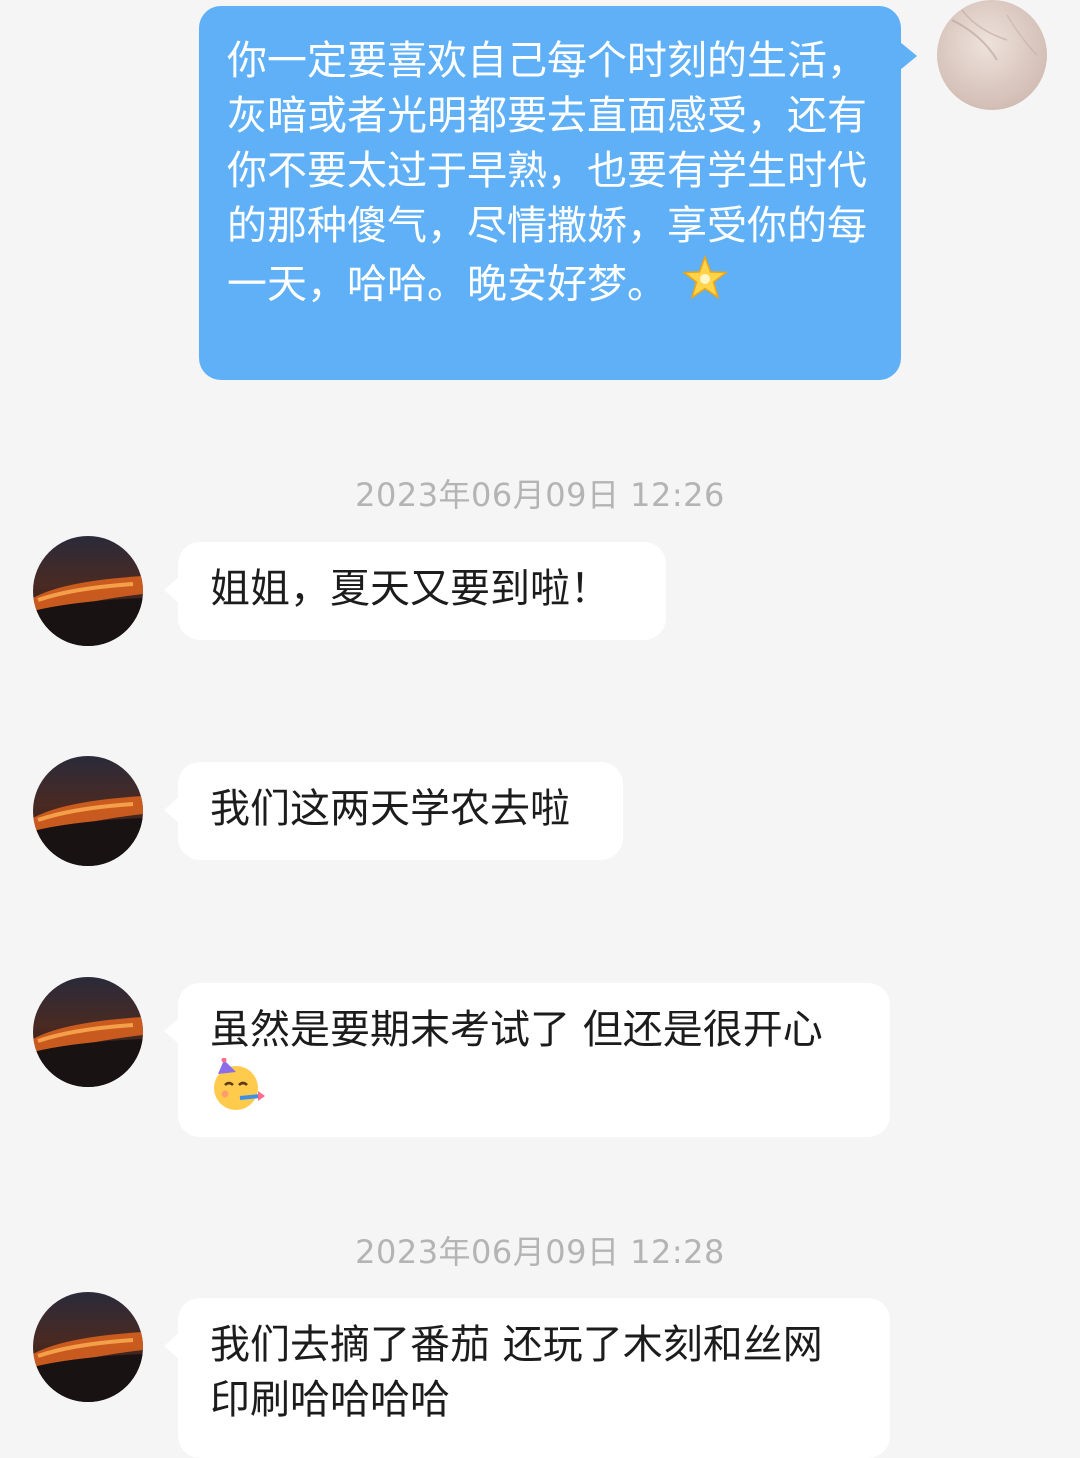 The image size is (1080, 1458). I want to click on my-avatar-image, so click(992, 55).